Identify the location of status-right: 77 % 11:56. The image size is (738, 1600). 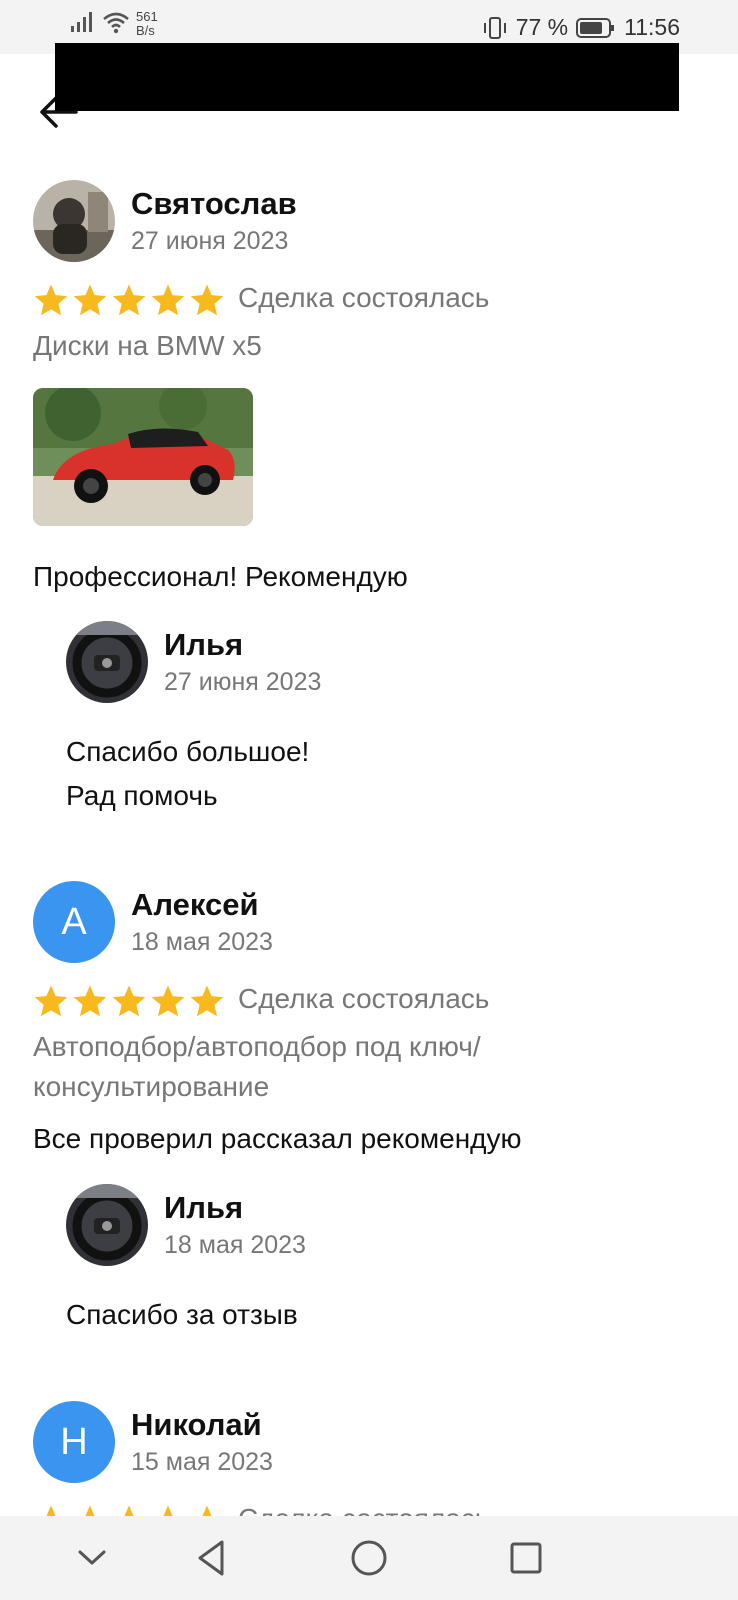
(581, 27).